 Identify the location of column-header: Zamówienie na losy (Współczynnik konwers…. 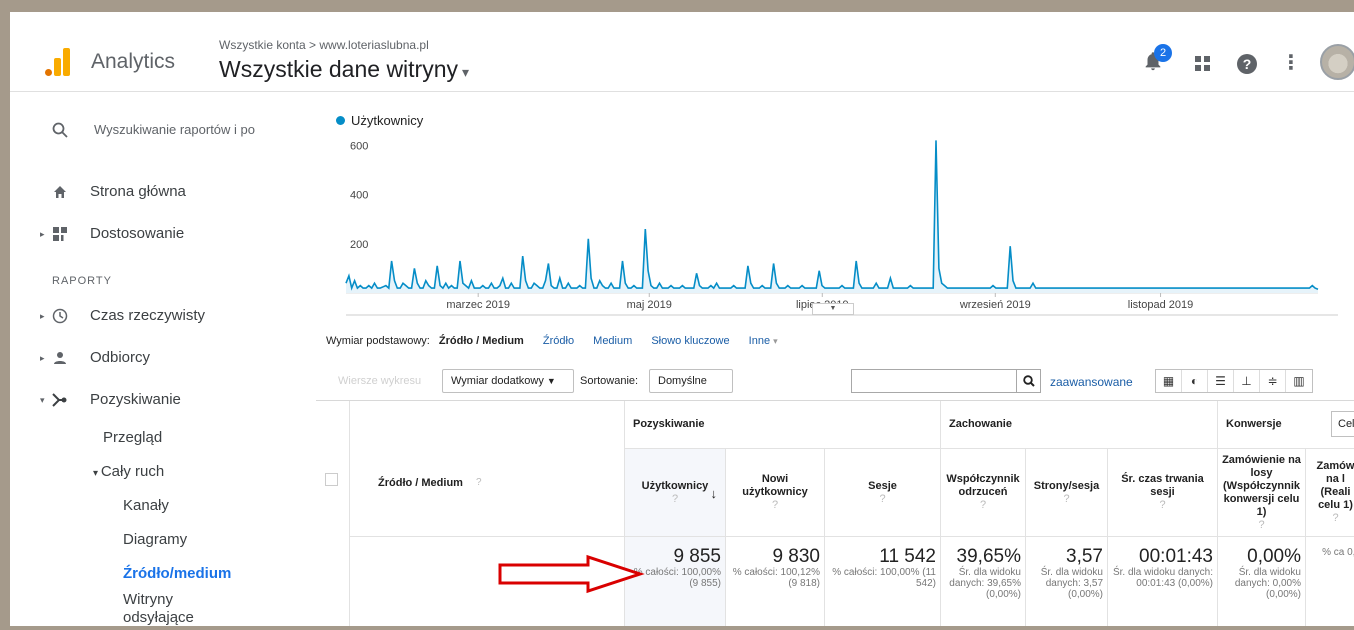
(1262, 493).